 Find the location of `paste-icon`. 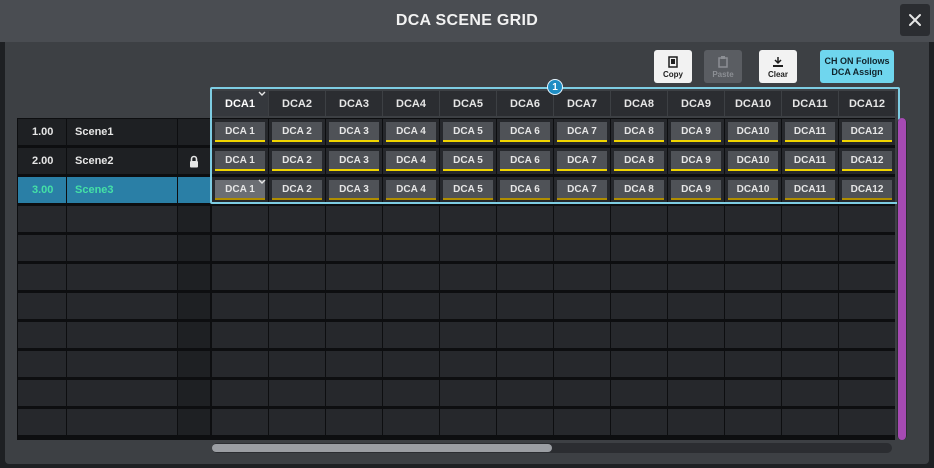

paste-icon is located at coordinates (723, 62).